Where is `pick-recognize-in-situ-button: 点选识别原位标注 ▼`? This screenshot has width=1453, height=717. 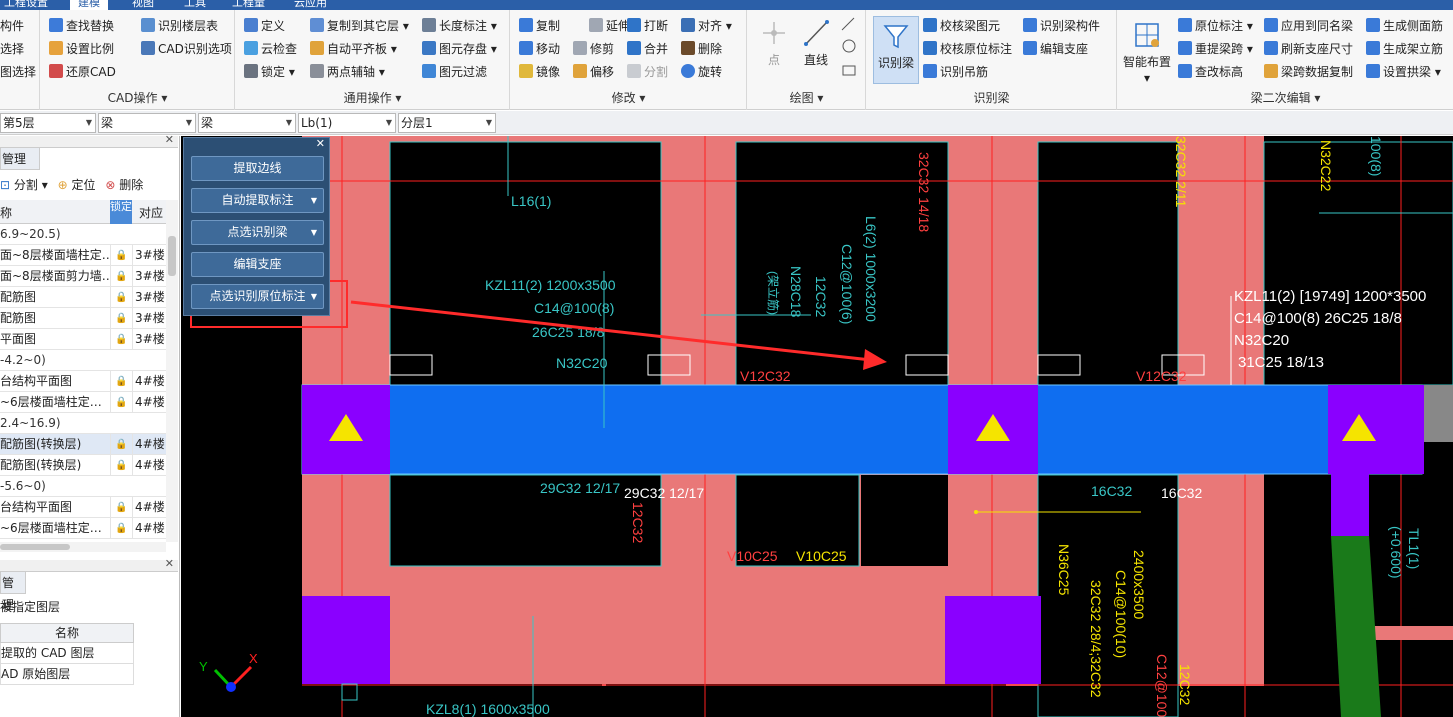
pick-recognize-in-situ-button: 点选识别原位标注 ▼ is located at coordinates (257, 296).